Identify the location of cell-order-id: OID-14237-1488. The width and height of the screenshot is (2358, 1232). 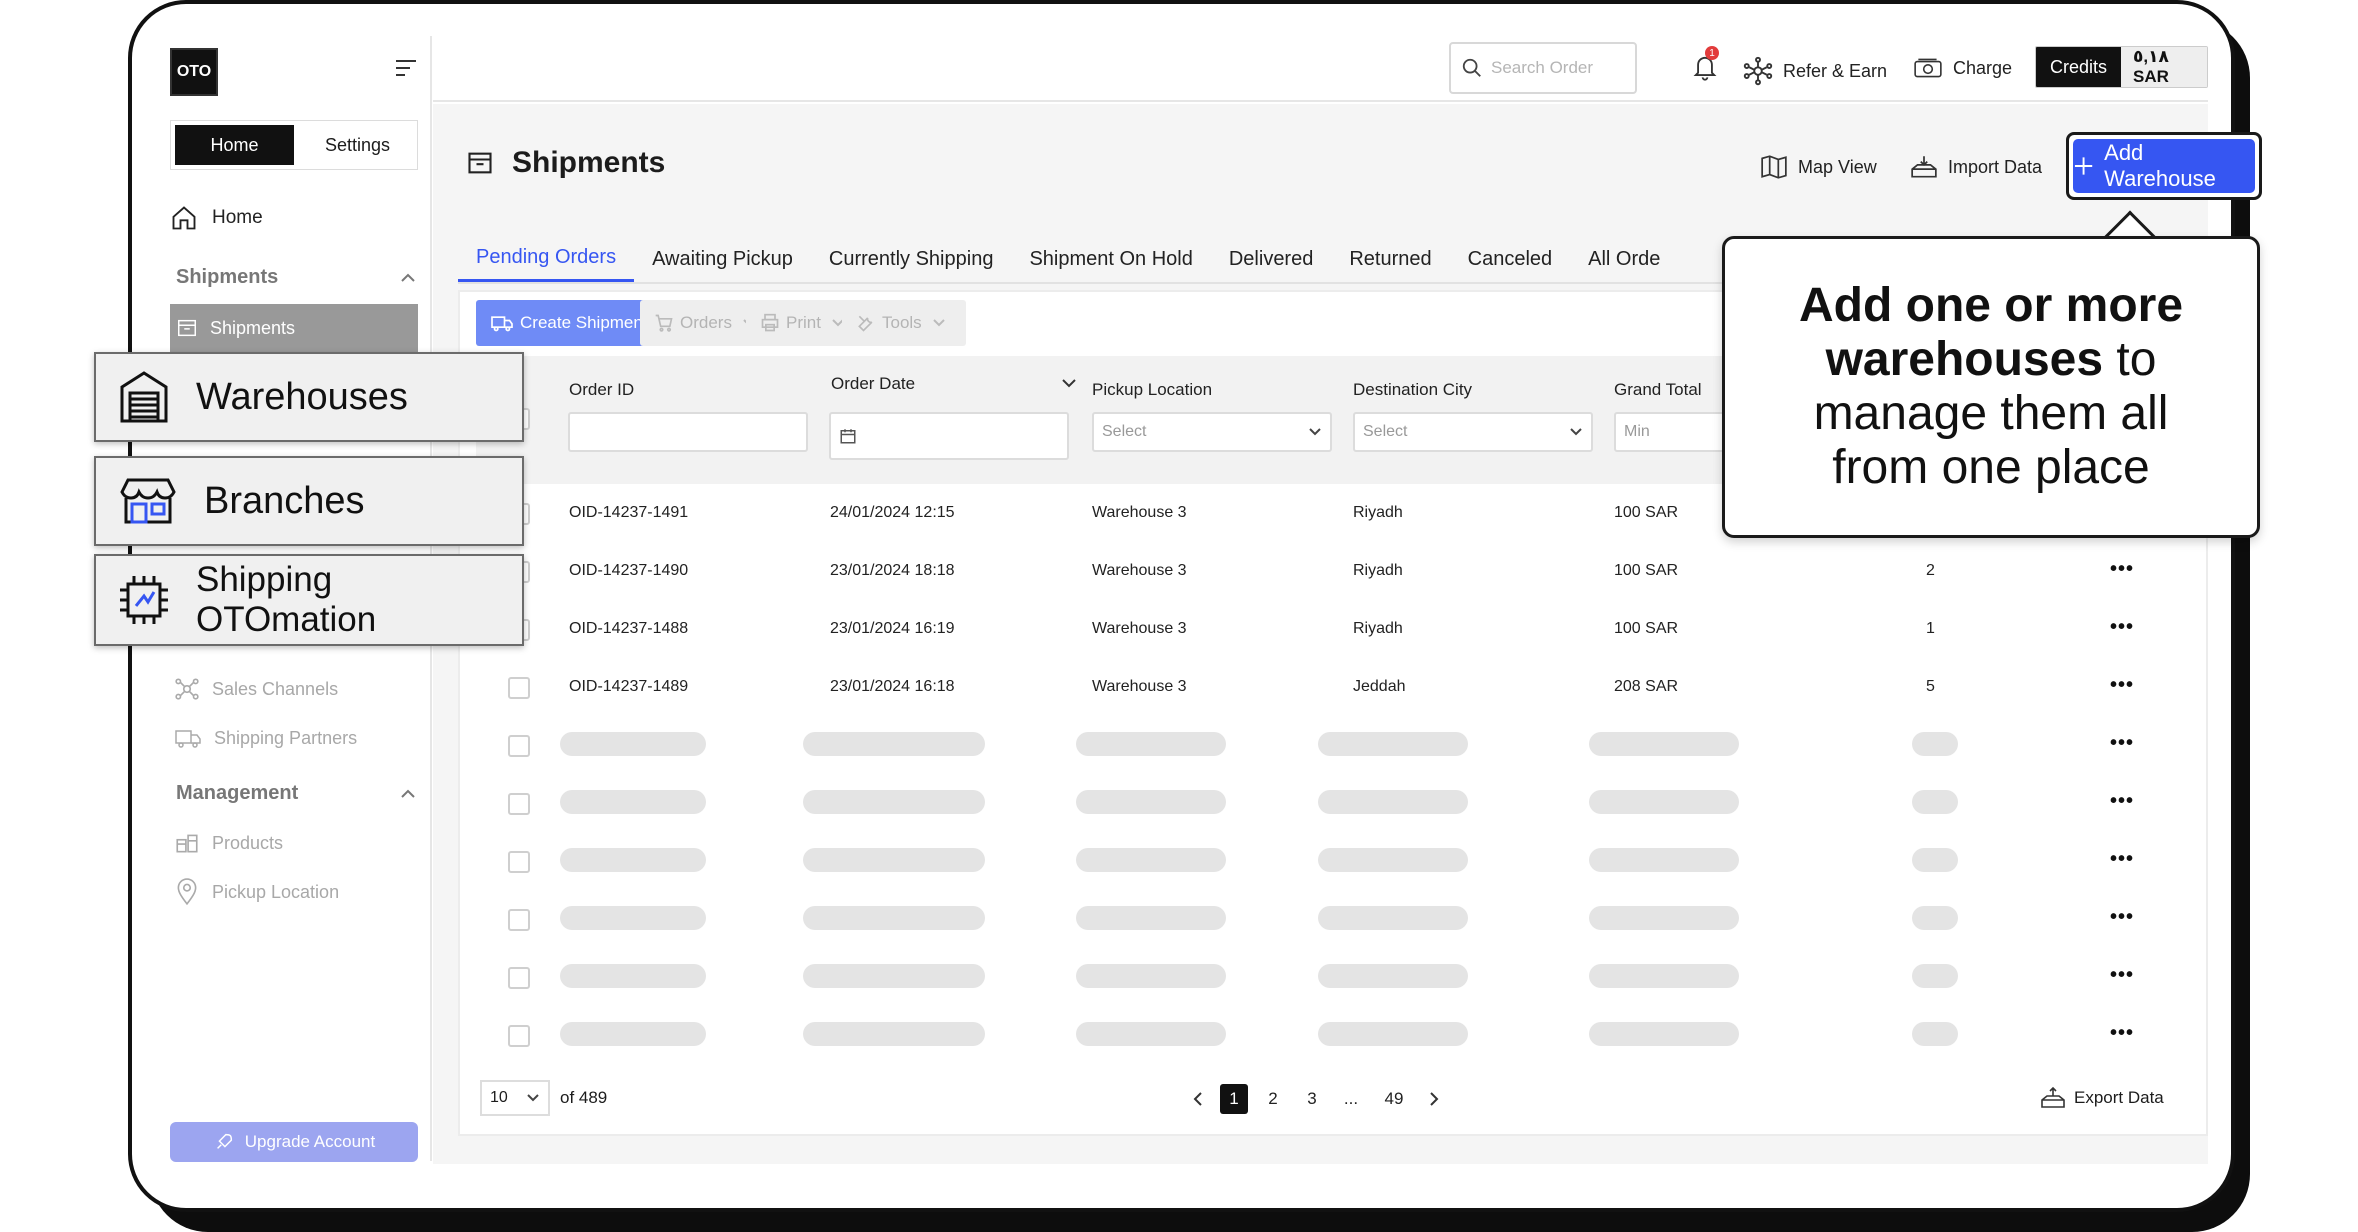
(628, 629).